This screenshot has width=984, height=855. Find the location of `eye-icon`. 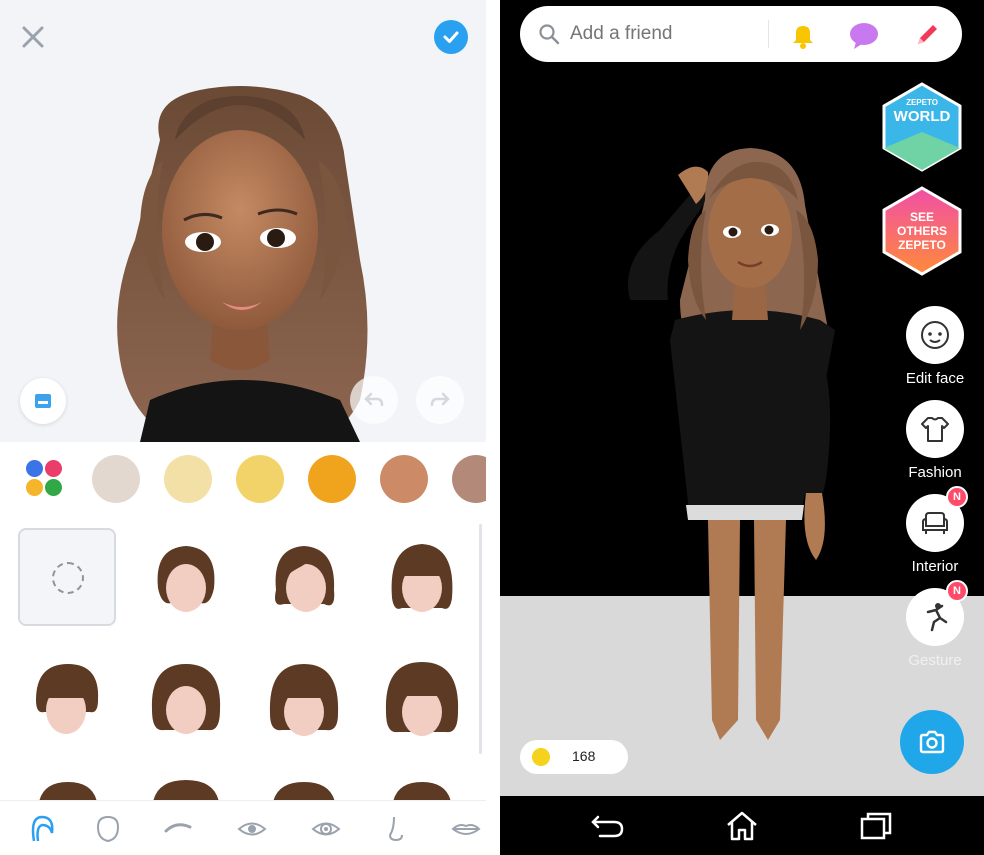

eye-icon is located at coordinates (252, 829).